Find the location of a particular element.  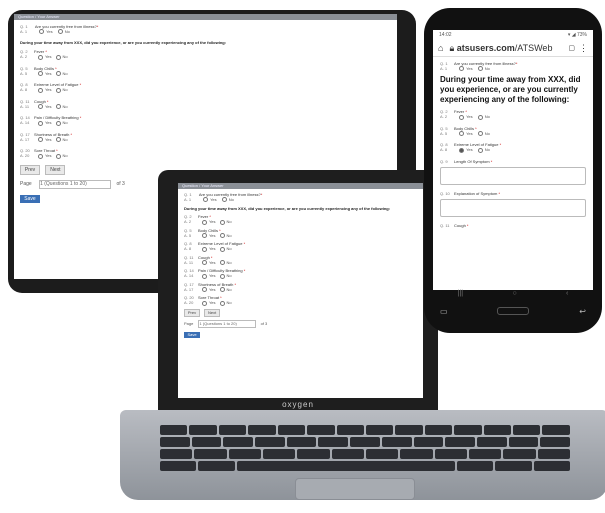

phone-hardware-buttons: ▭ ↩ is located at coordinates (513, 311).